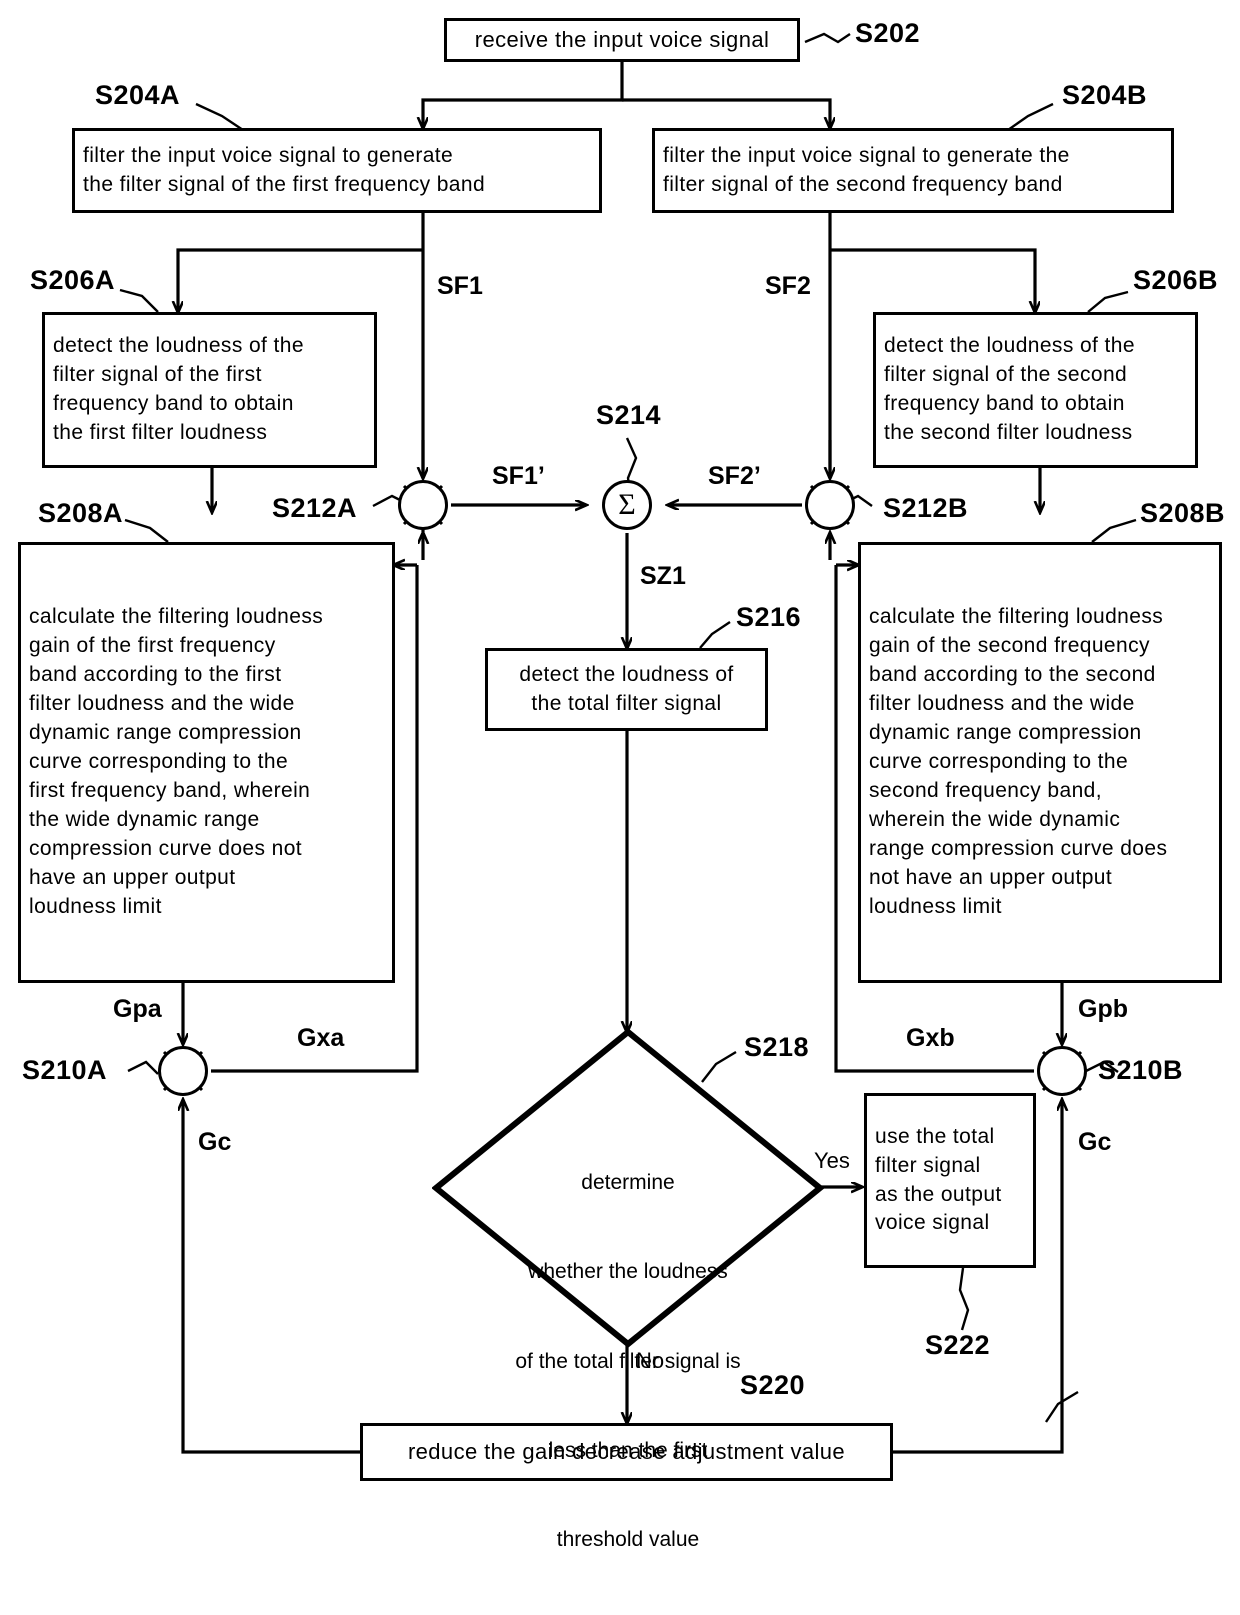 This screenshot has width=1240, height=1615. Describe the element at coordinates (144, 819) in the screenshot. I see `step-s208a-line-8: the wide dynamic range` at that location.